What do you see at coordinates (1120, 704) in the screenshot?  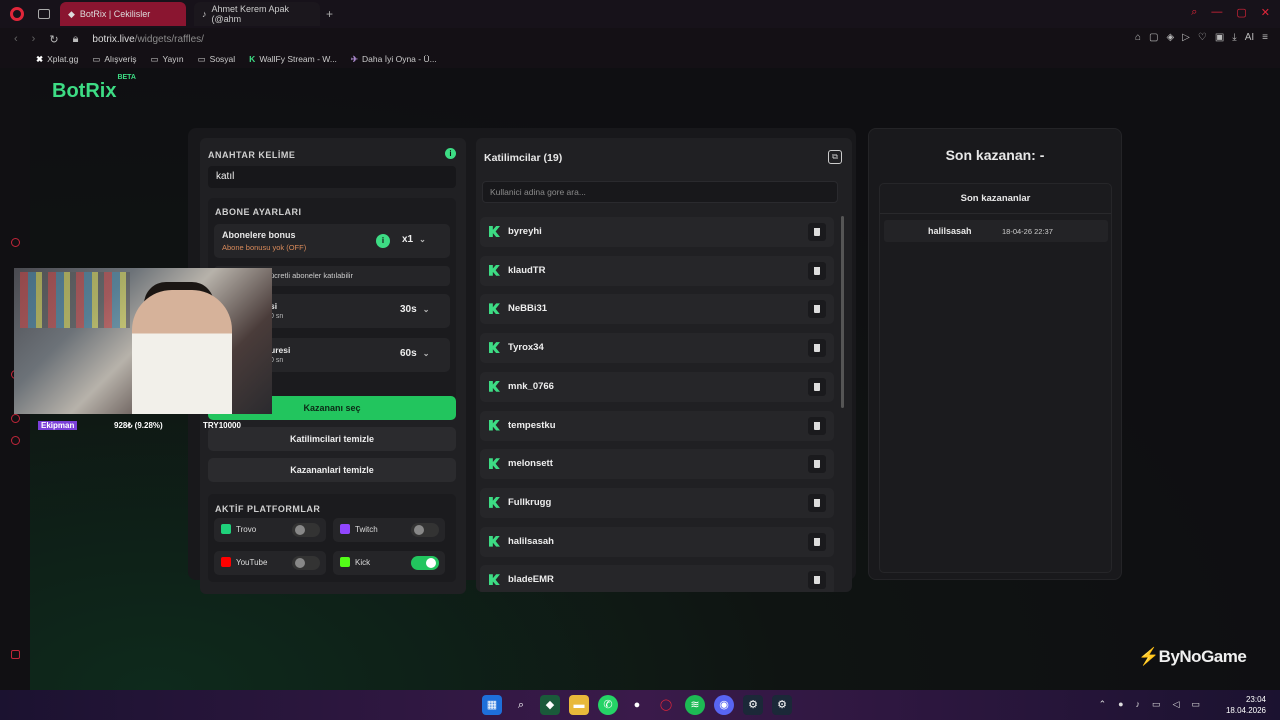 I see `tray-app-icon: ●` at bounding box center [1120, 704].